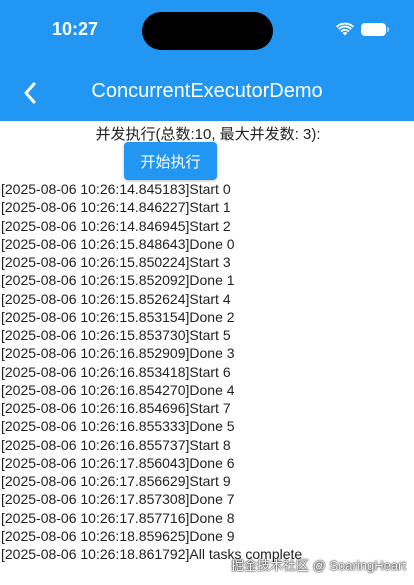 The height and width of the screenshot is (585, 414). I want to click on log-line: [2025-08-06 10:26:16.852909]Done 3, so click(118, 353).